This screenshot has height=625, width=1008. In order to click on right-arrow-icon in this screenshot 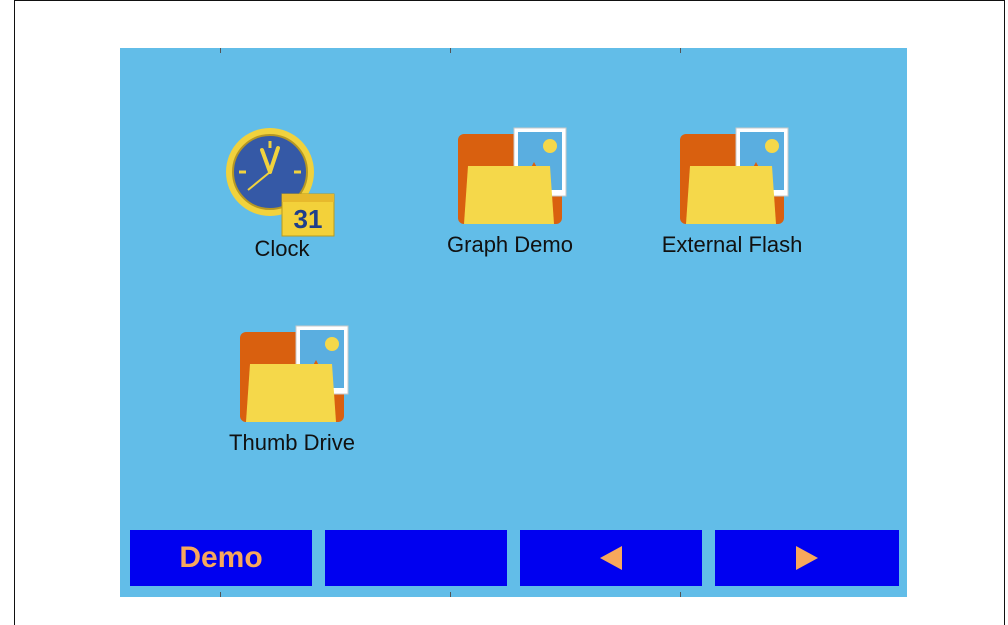, I will do `click(807, 558)`.